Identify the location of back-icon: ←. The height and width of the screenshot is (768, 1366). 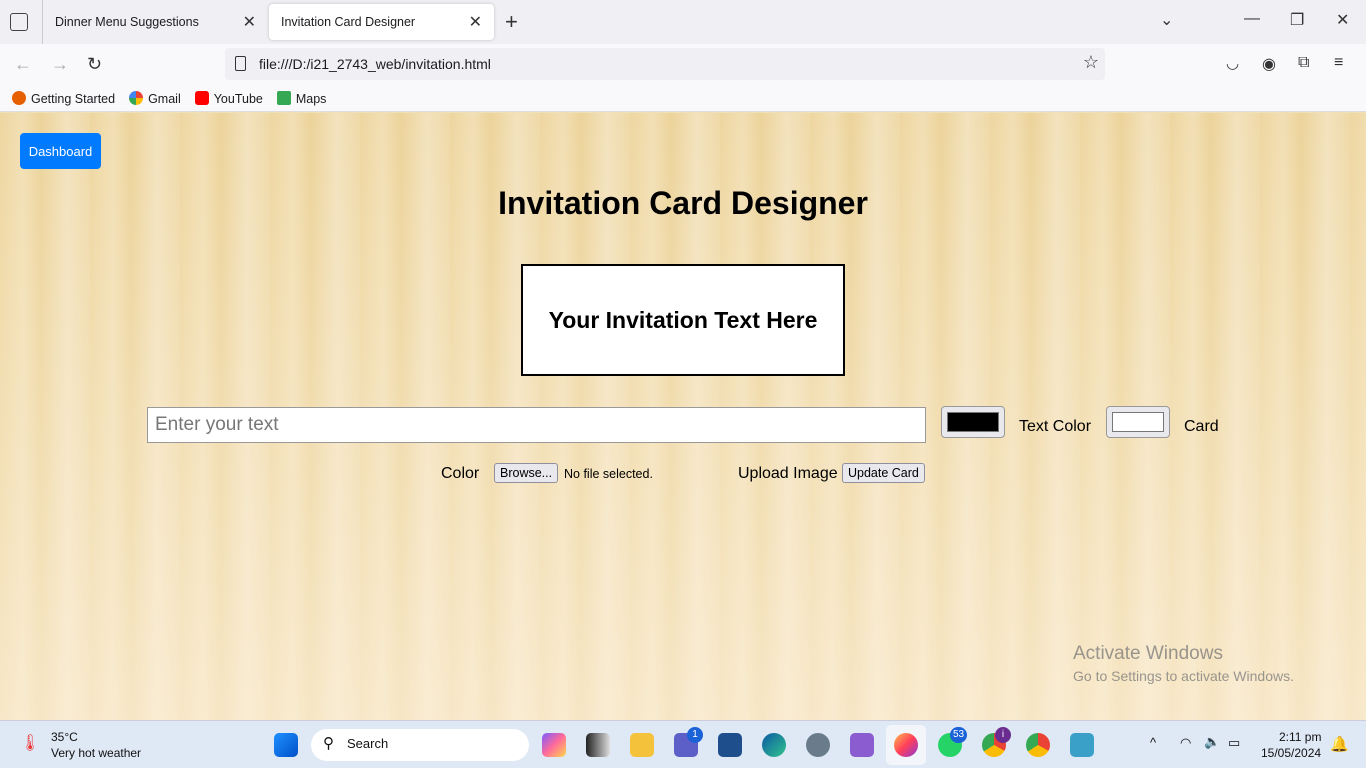
(23, 64).